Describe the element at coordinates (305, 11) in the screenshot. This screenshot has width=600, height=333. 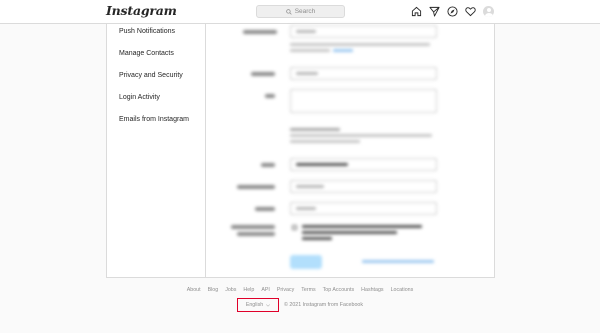
I see `search-placeholder: Search` at that location.